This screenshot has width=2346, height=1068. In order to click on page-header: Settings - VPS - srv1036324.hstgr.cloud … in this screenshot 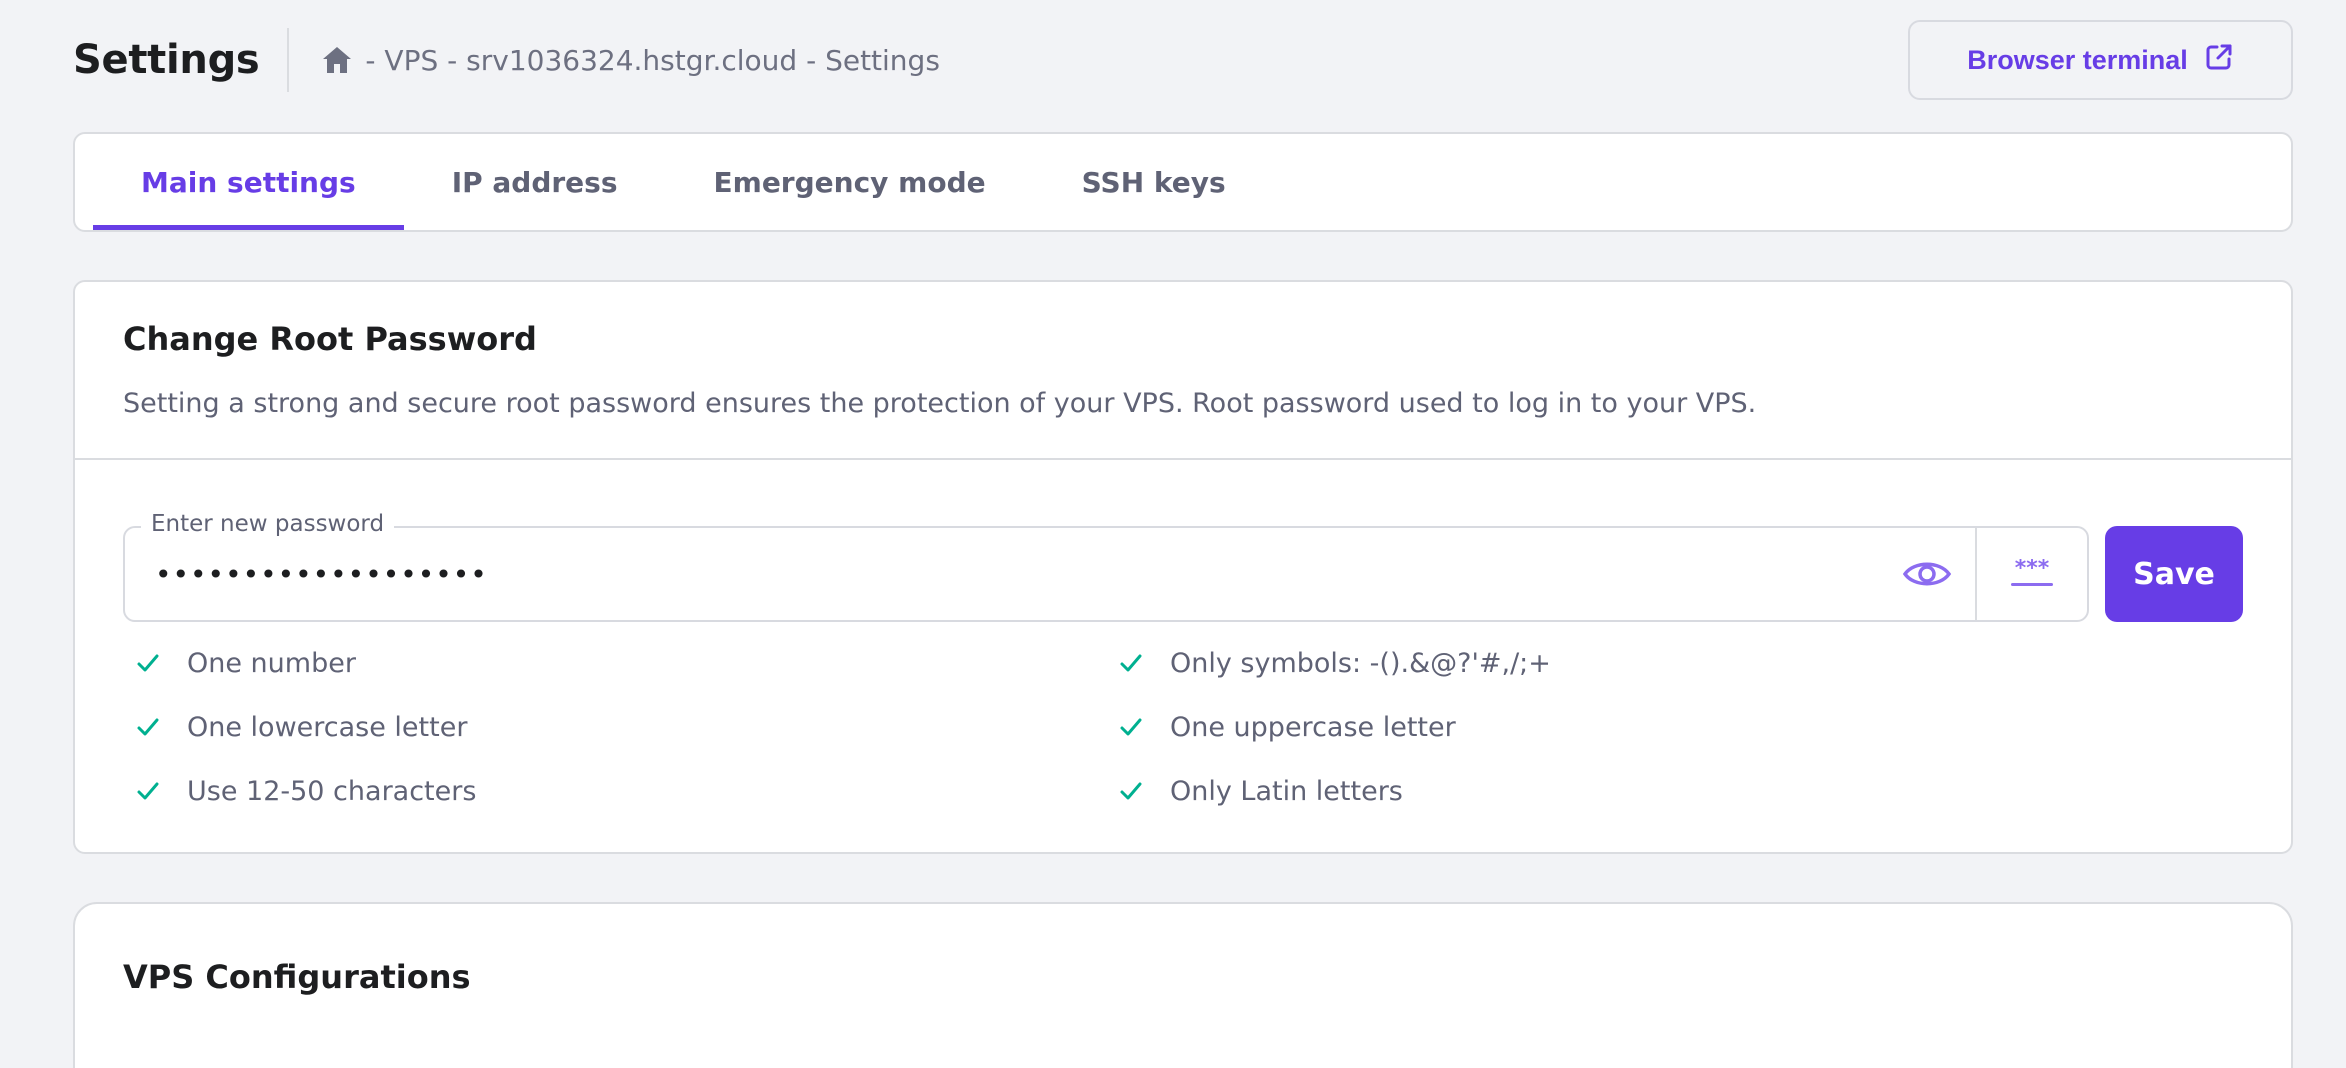, I will do `click(1183, 60)`.